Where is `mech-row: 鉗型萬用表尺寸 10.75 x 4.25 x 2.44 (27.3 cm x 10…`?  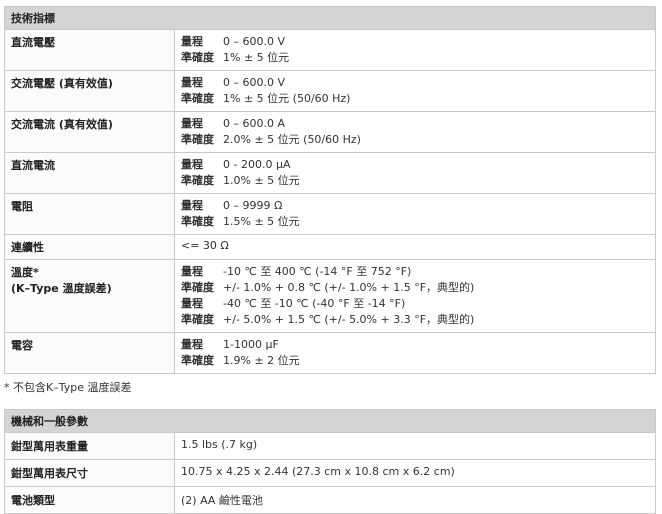 mech-row: 鉗型萬用表尺寸 10.75 x 4.25 x 2.44 (27.3 cm x 10… is located at coordinates (330, 473).